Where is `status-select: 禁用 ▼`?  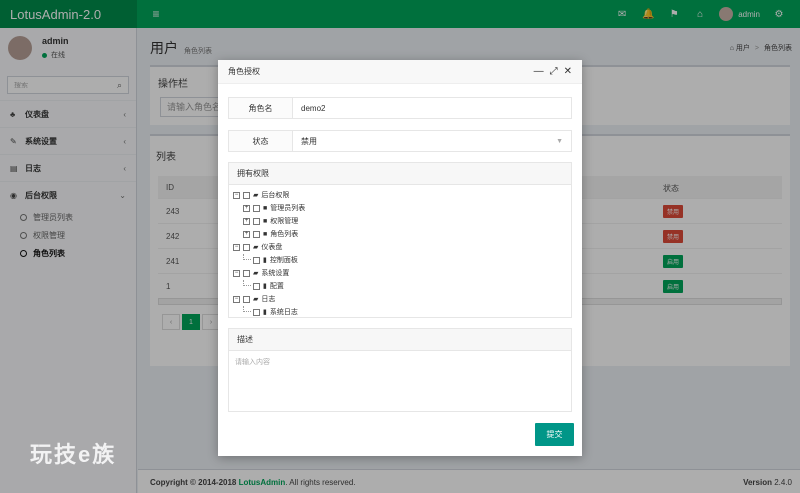
status-select: 禁用 ▼ is located at coordinates (432, 141).